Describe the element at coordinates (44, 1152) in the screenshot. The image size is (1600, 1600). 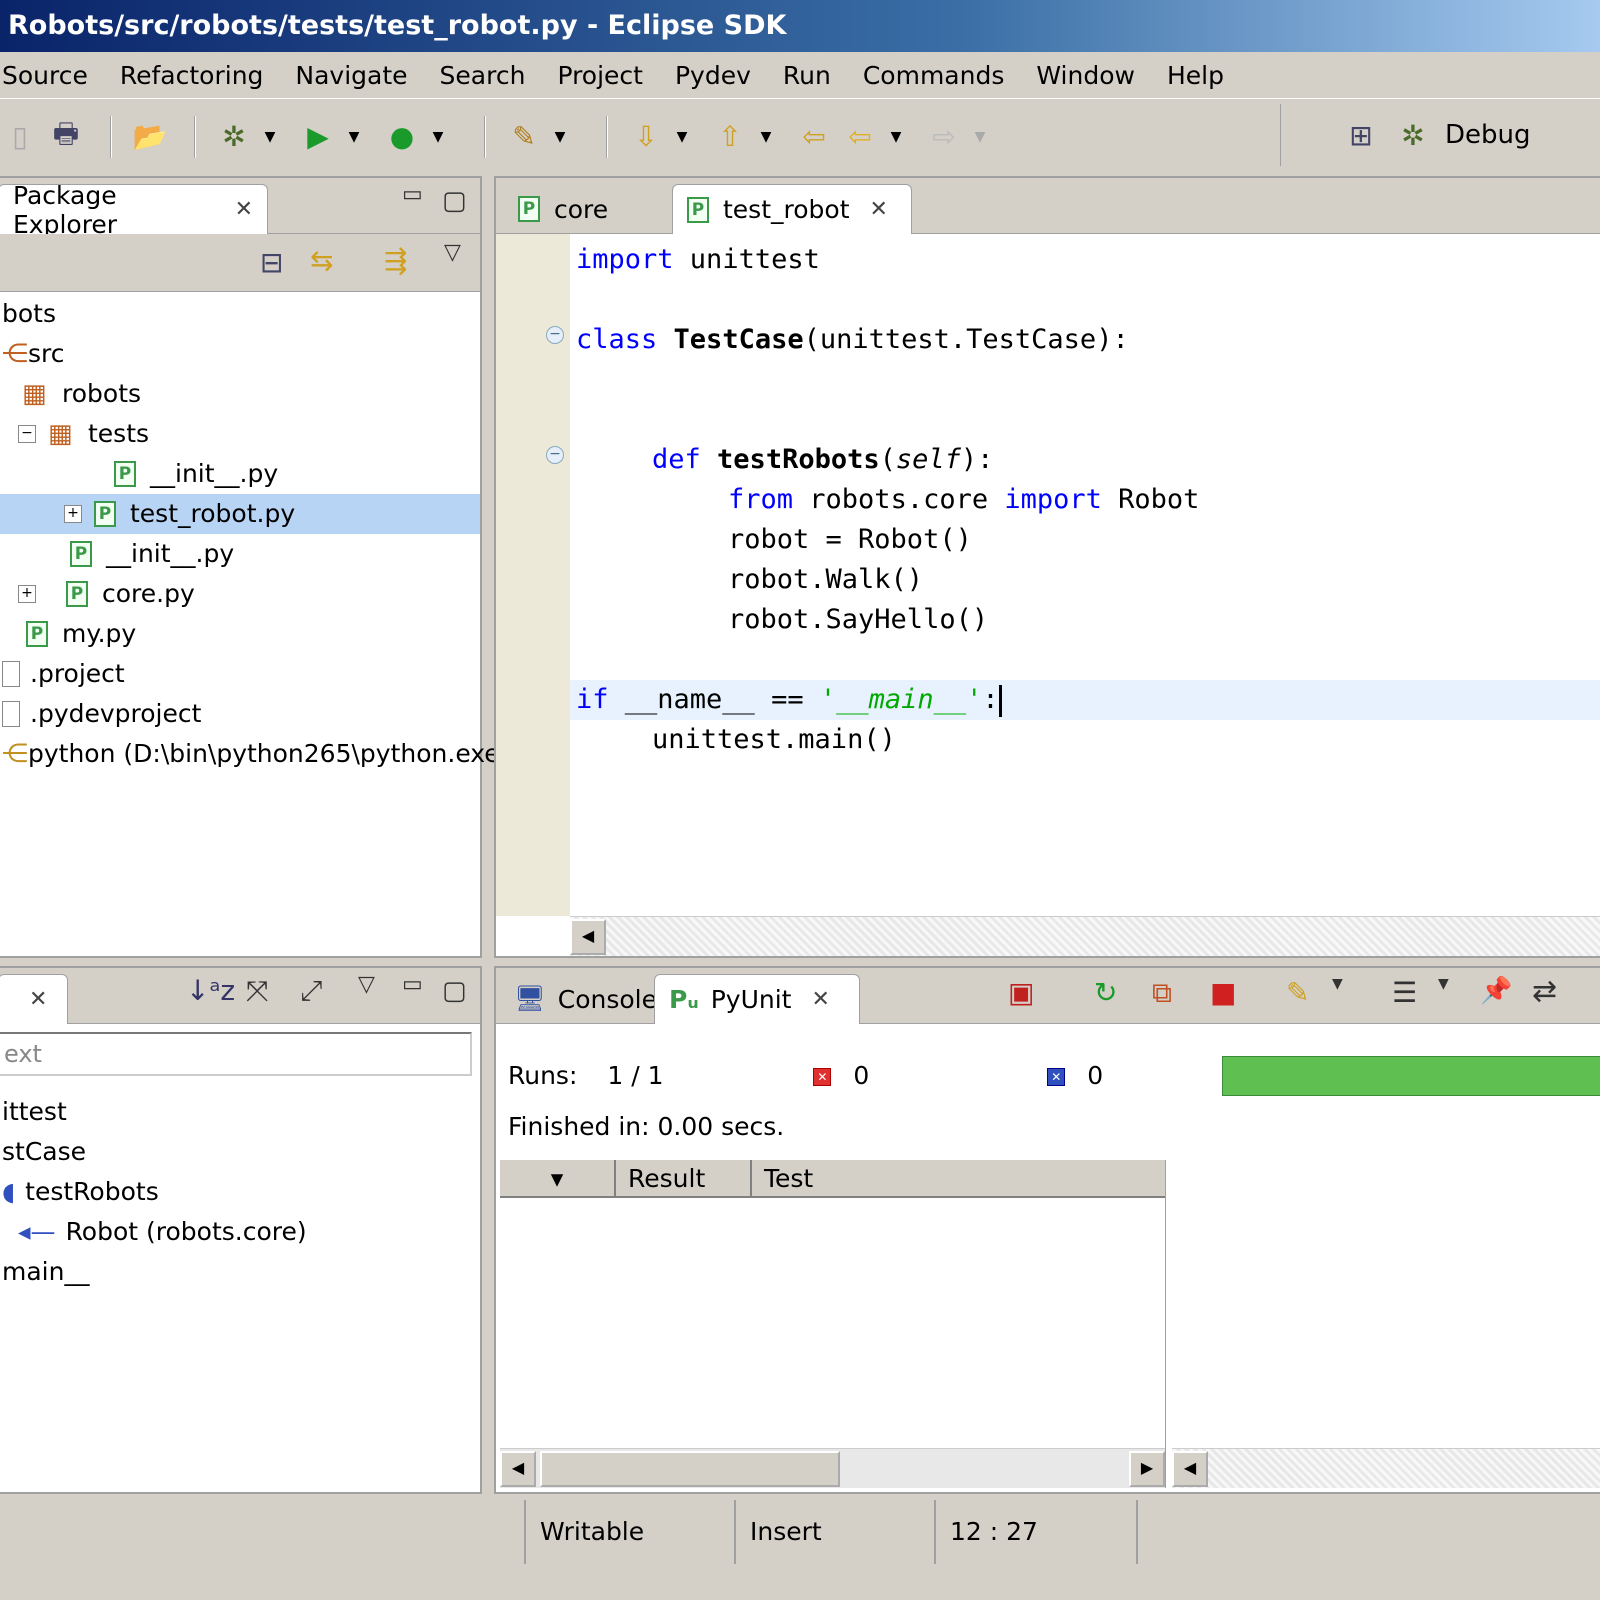
I see `outline-item: stCase` at that location.